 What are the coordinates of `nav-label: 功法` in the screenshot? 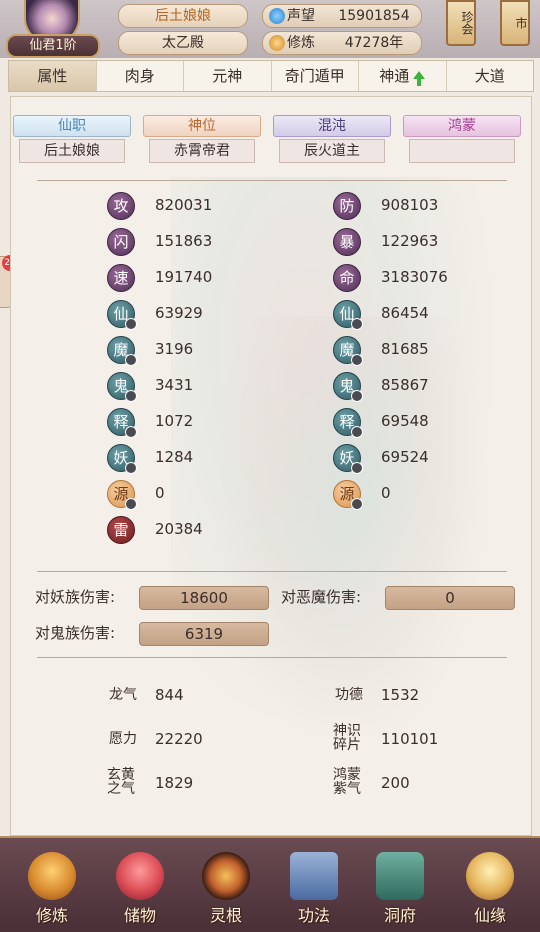 It's located at (313, 915).